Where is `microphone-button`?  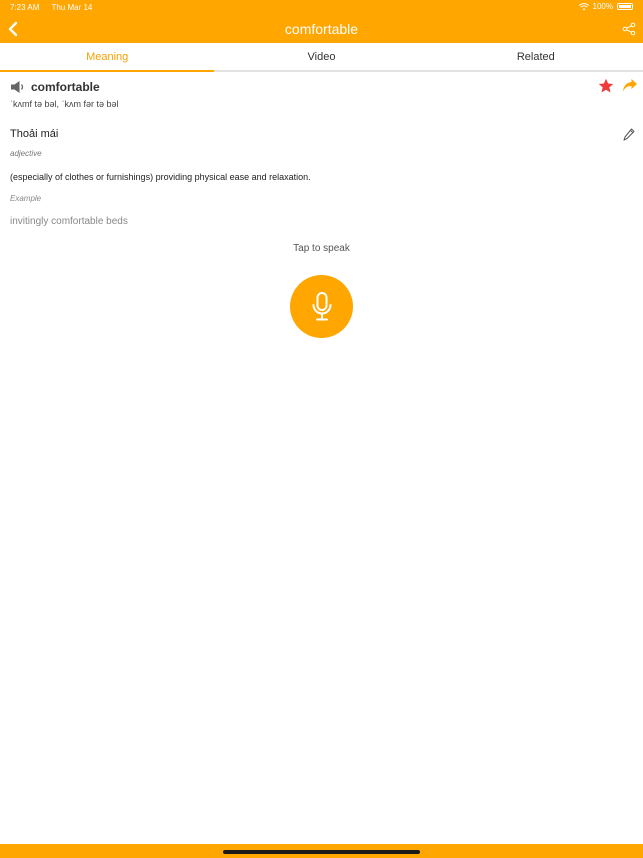
microphone-button is located at coordinates (321, 306).